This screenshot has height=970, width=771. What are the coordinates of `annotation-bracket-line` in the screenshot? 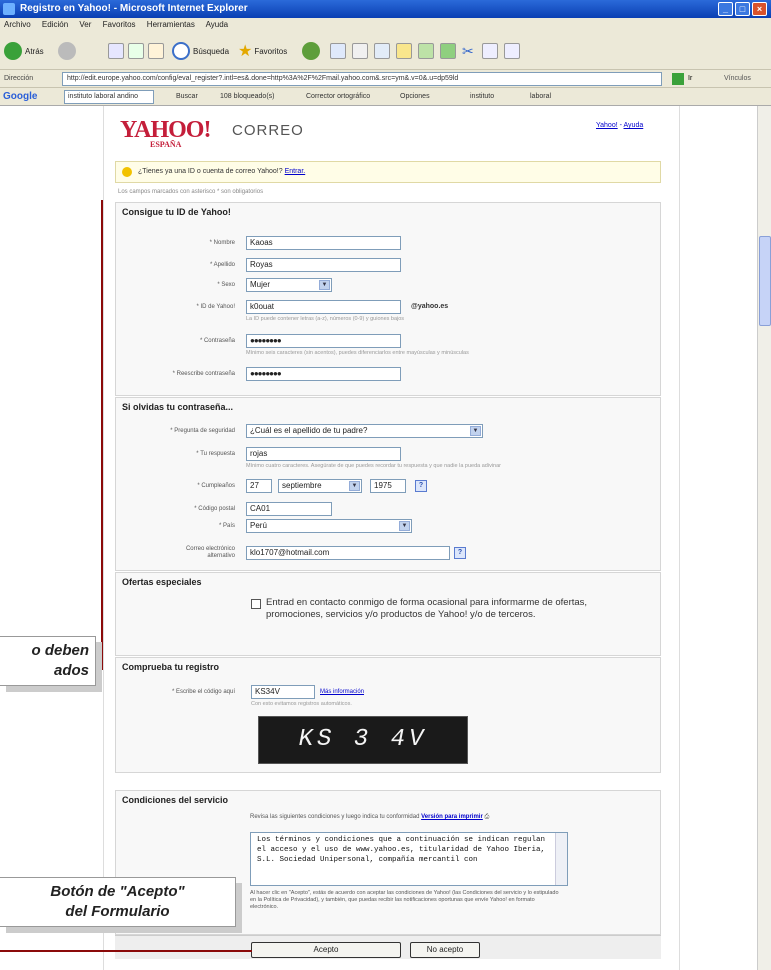 It's located at (102, 435).